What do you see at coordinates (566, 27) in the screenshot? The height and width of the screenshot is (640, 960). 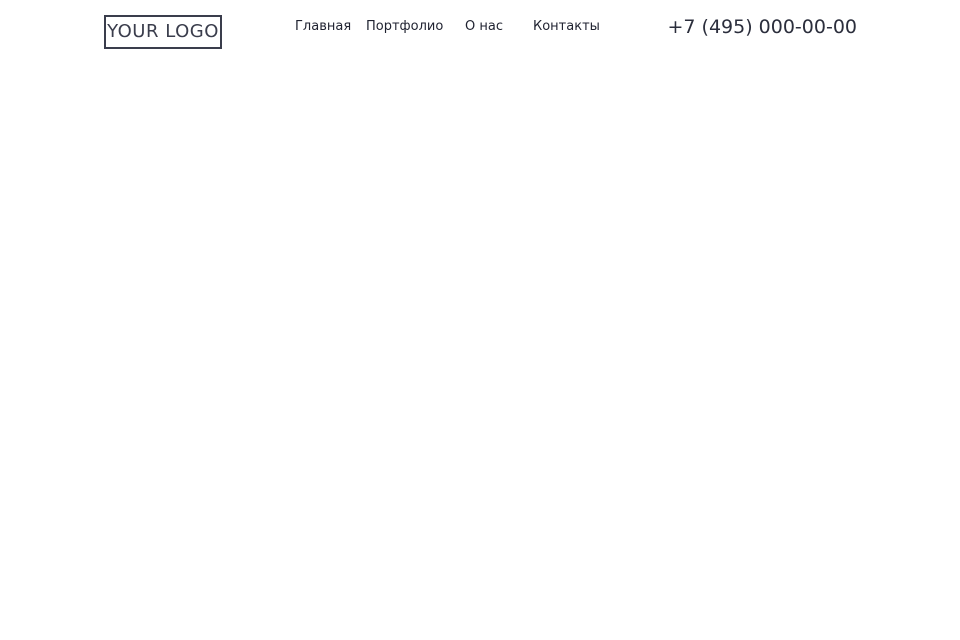 I see `nav-item-contacts: Контакты` at bounding box center [566, 27].